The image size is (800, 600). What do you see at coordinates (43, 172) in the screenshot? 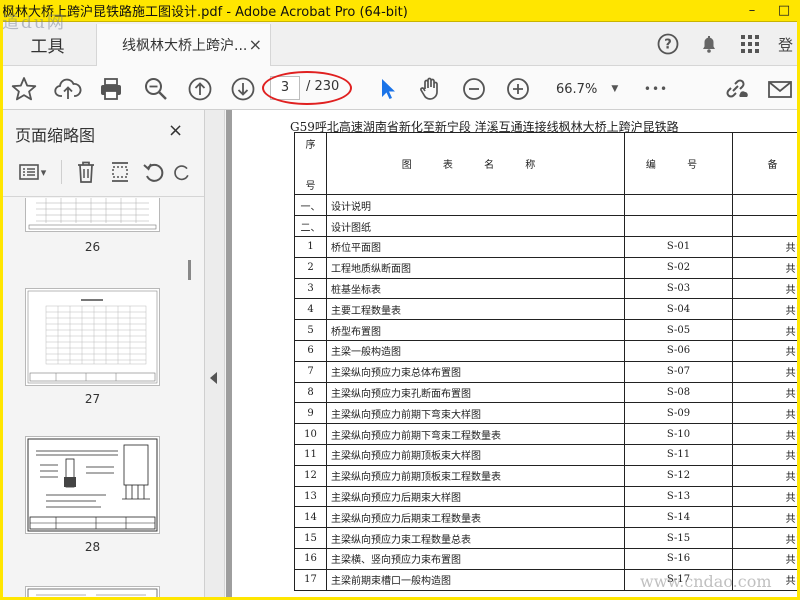
I see `chevron-down-icon: ▾` at bounding box center [43, 172].